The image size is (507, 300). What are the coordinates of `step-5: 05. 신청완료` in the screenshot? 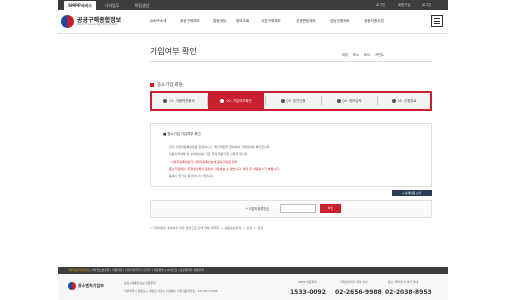 It's located at (404, 101).